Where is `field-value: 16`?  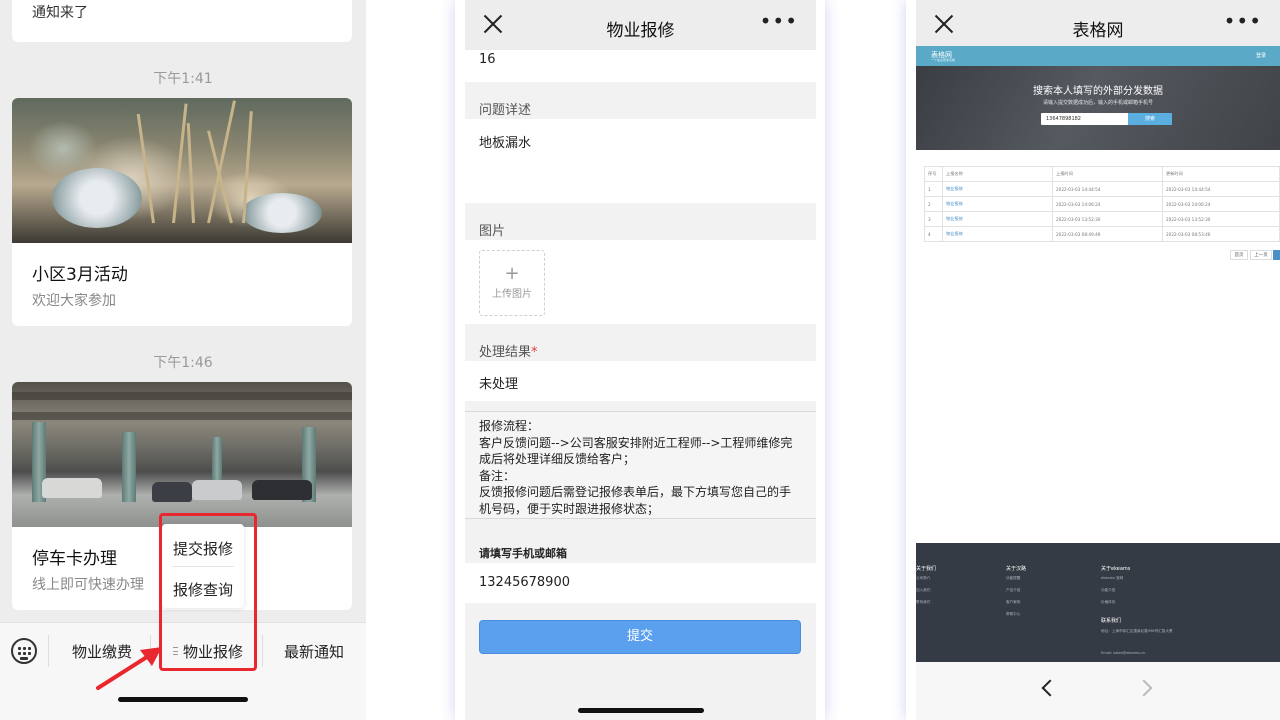
field-value: 16 is located at coordinates (487, 59).